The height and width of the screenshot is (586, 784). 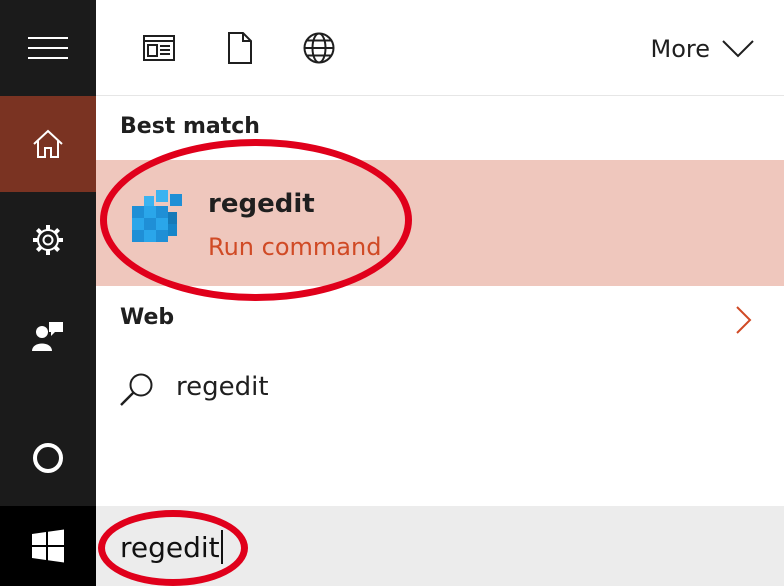 I want to click on windows-start-icon, so click(x=48, y=546).